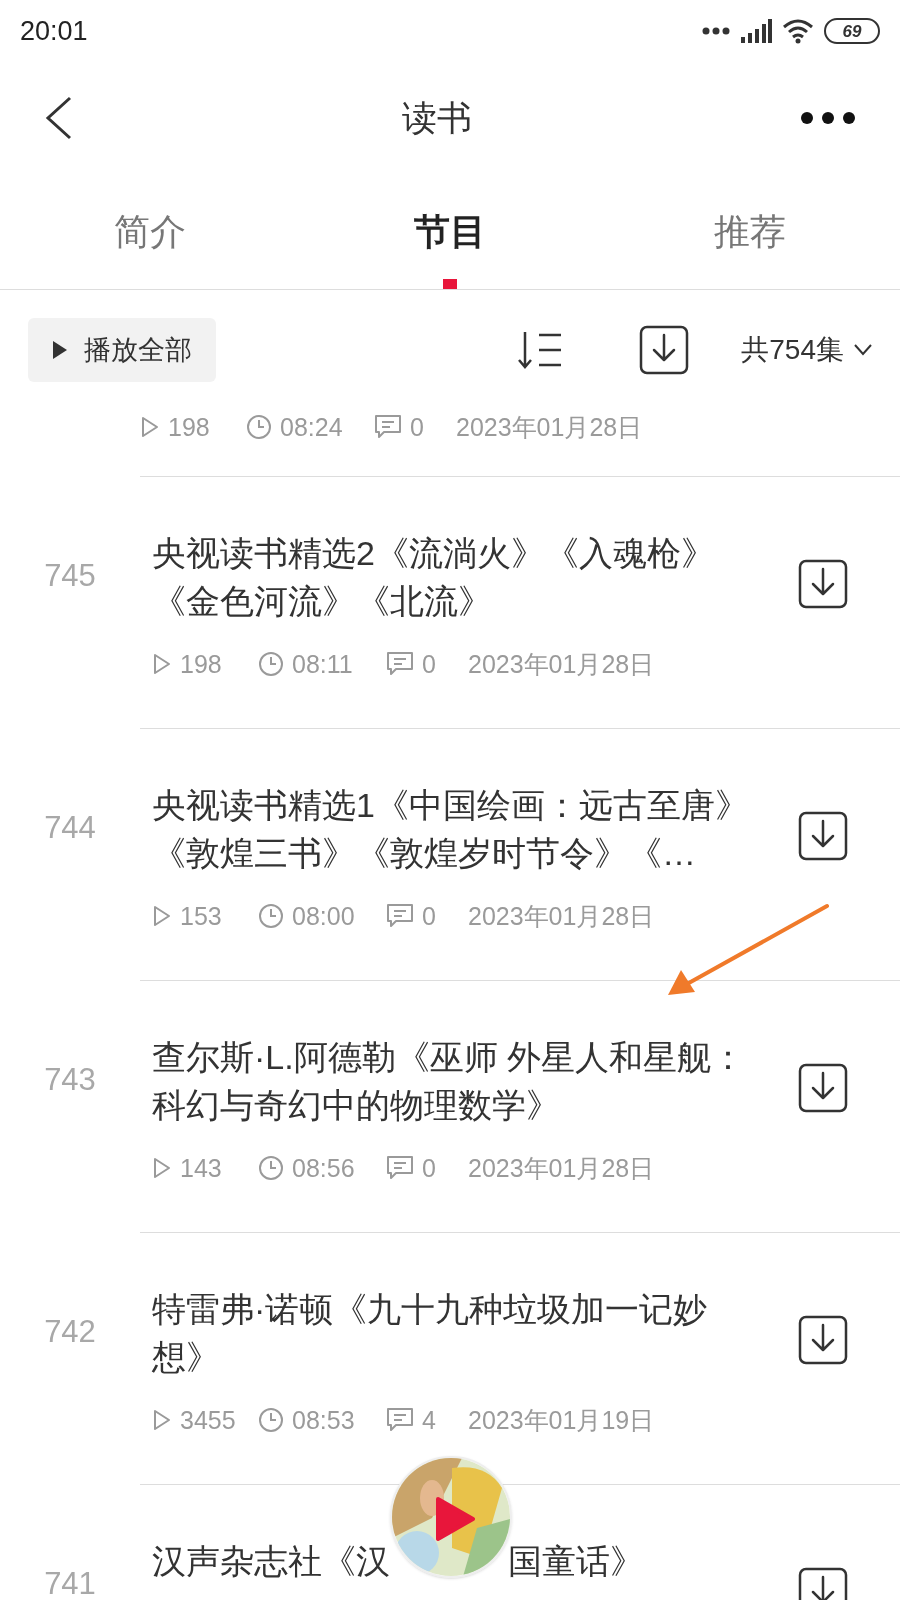 Image resolution: width=900 pixels, height=1600 pixels. I want to click on download-all-icon, so click(664, 350).